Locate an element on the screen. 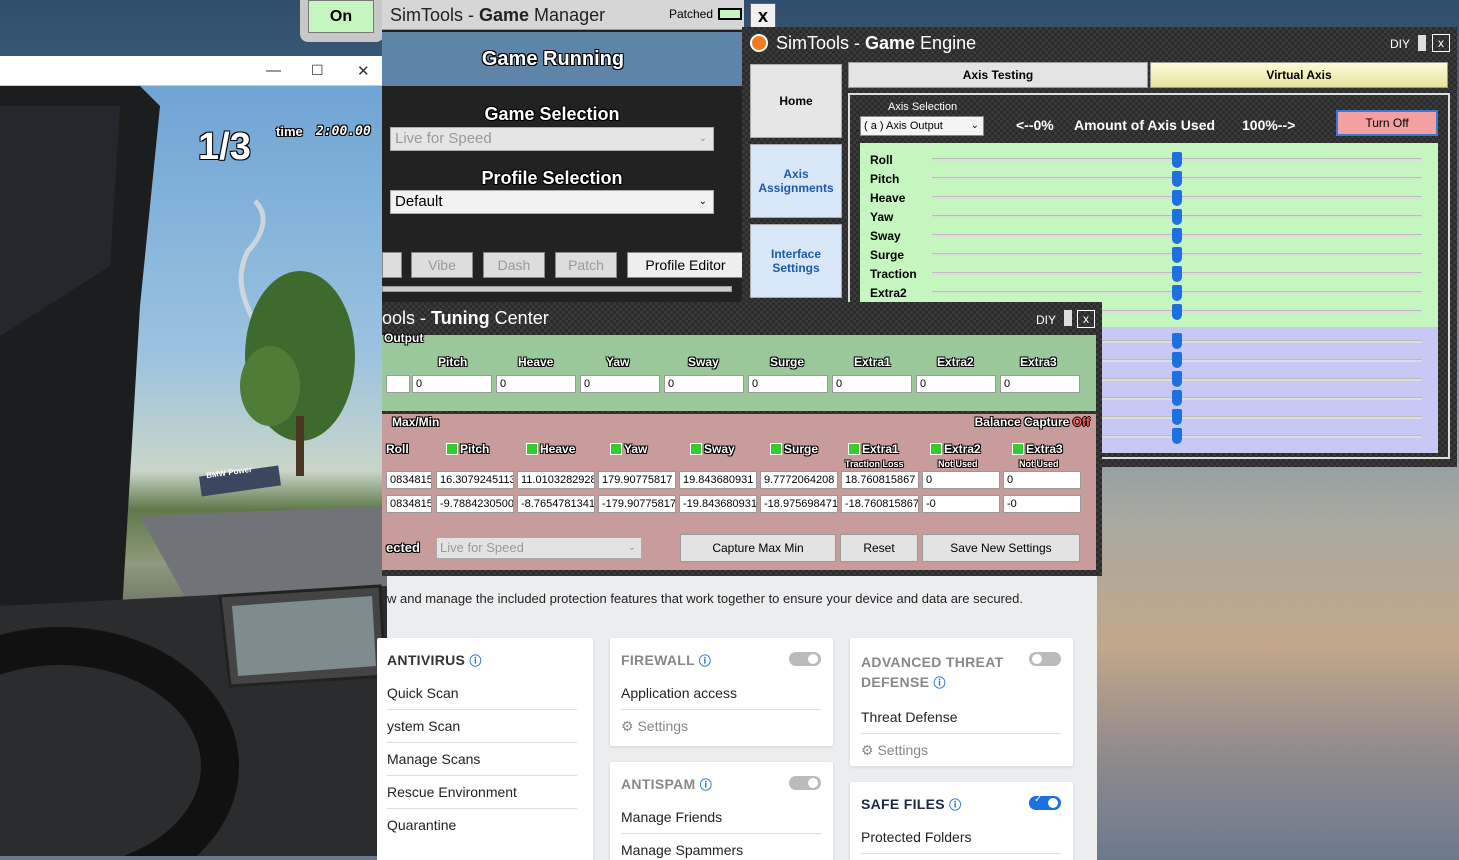 This screenshot has width=1459, height=860. max-field: 9.7772064208 is located at coordinates (799, 480).